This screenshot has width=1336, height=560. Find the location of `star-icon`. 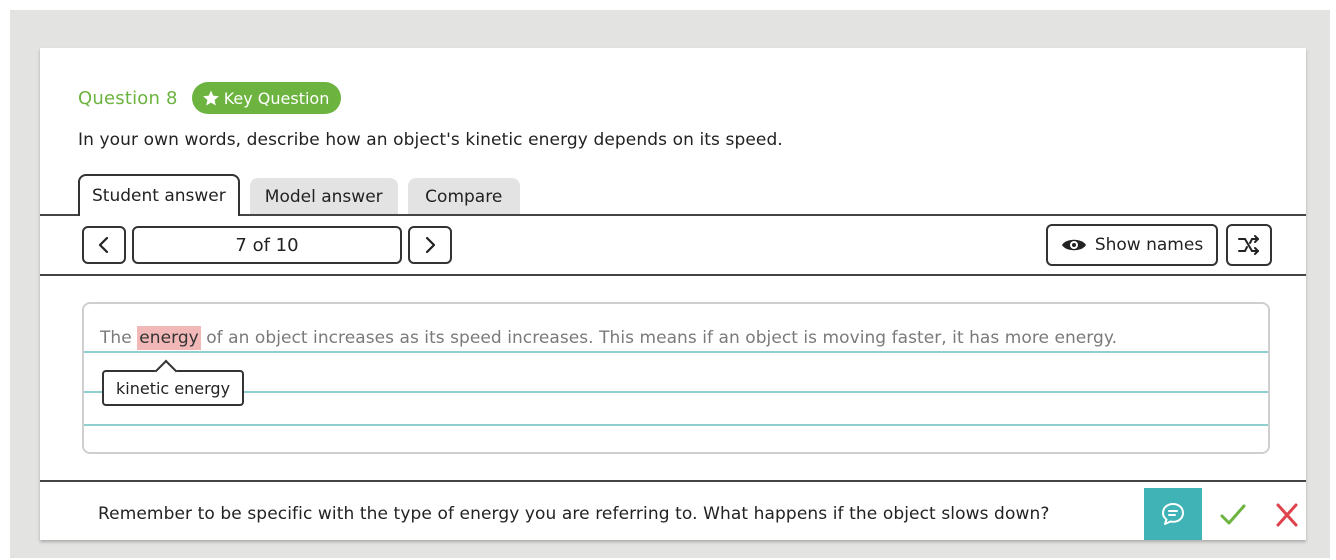

star-icon is located at coordinates (210, 98).